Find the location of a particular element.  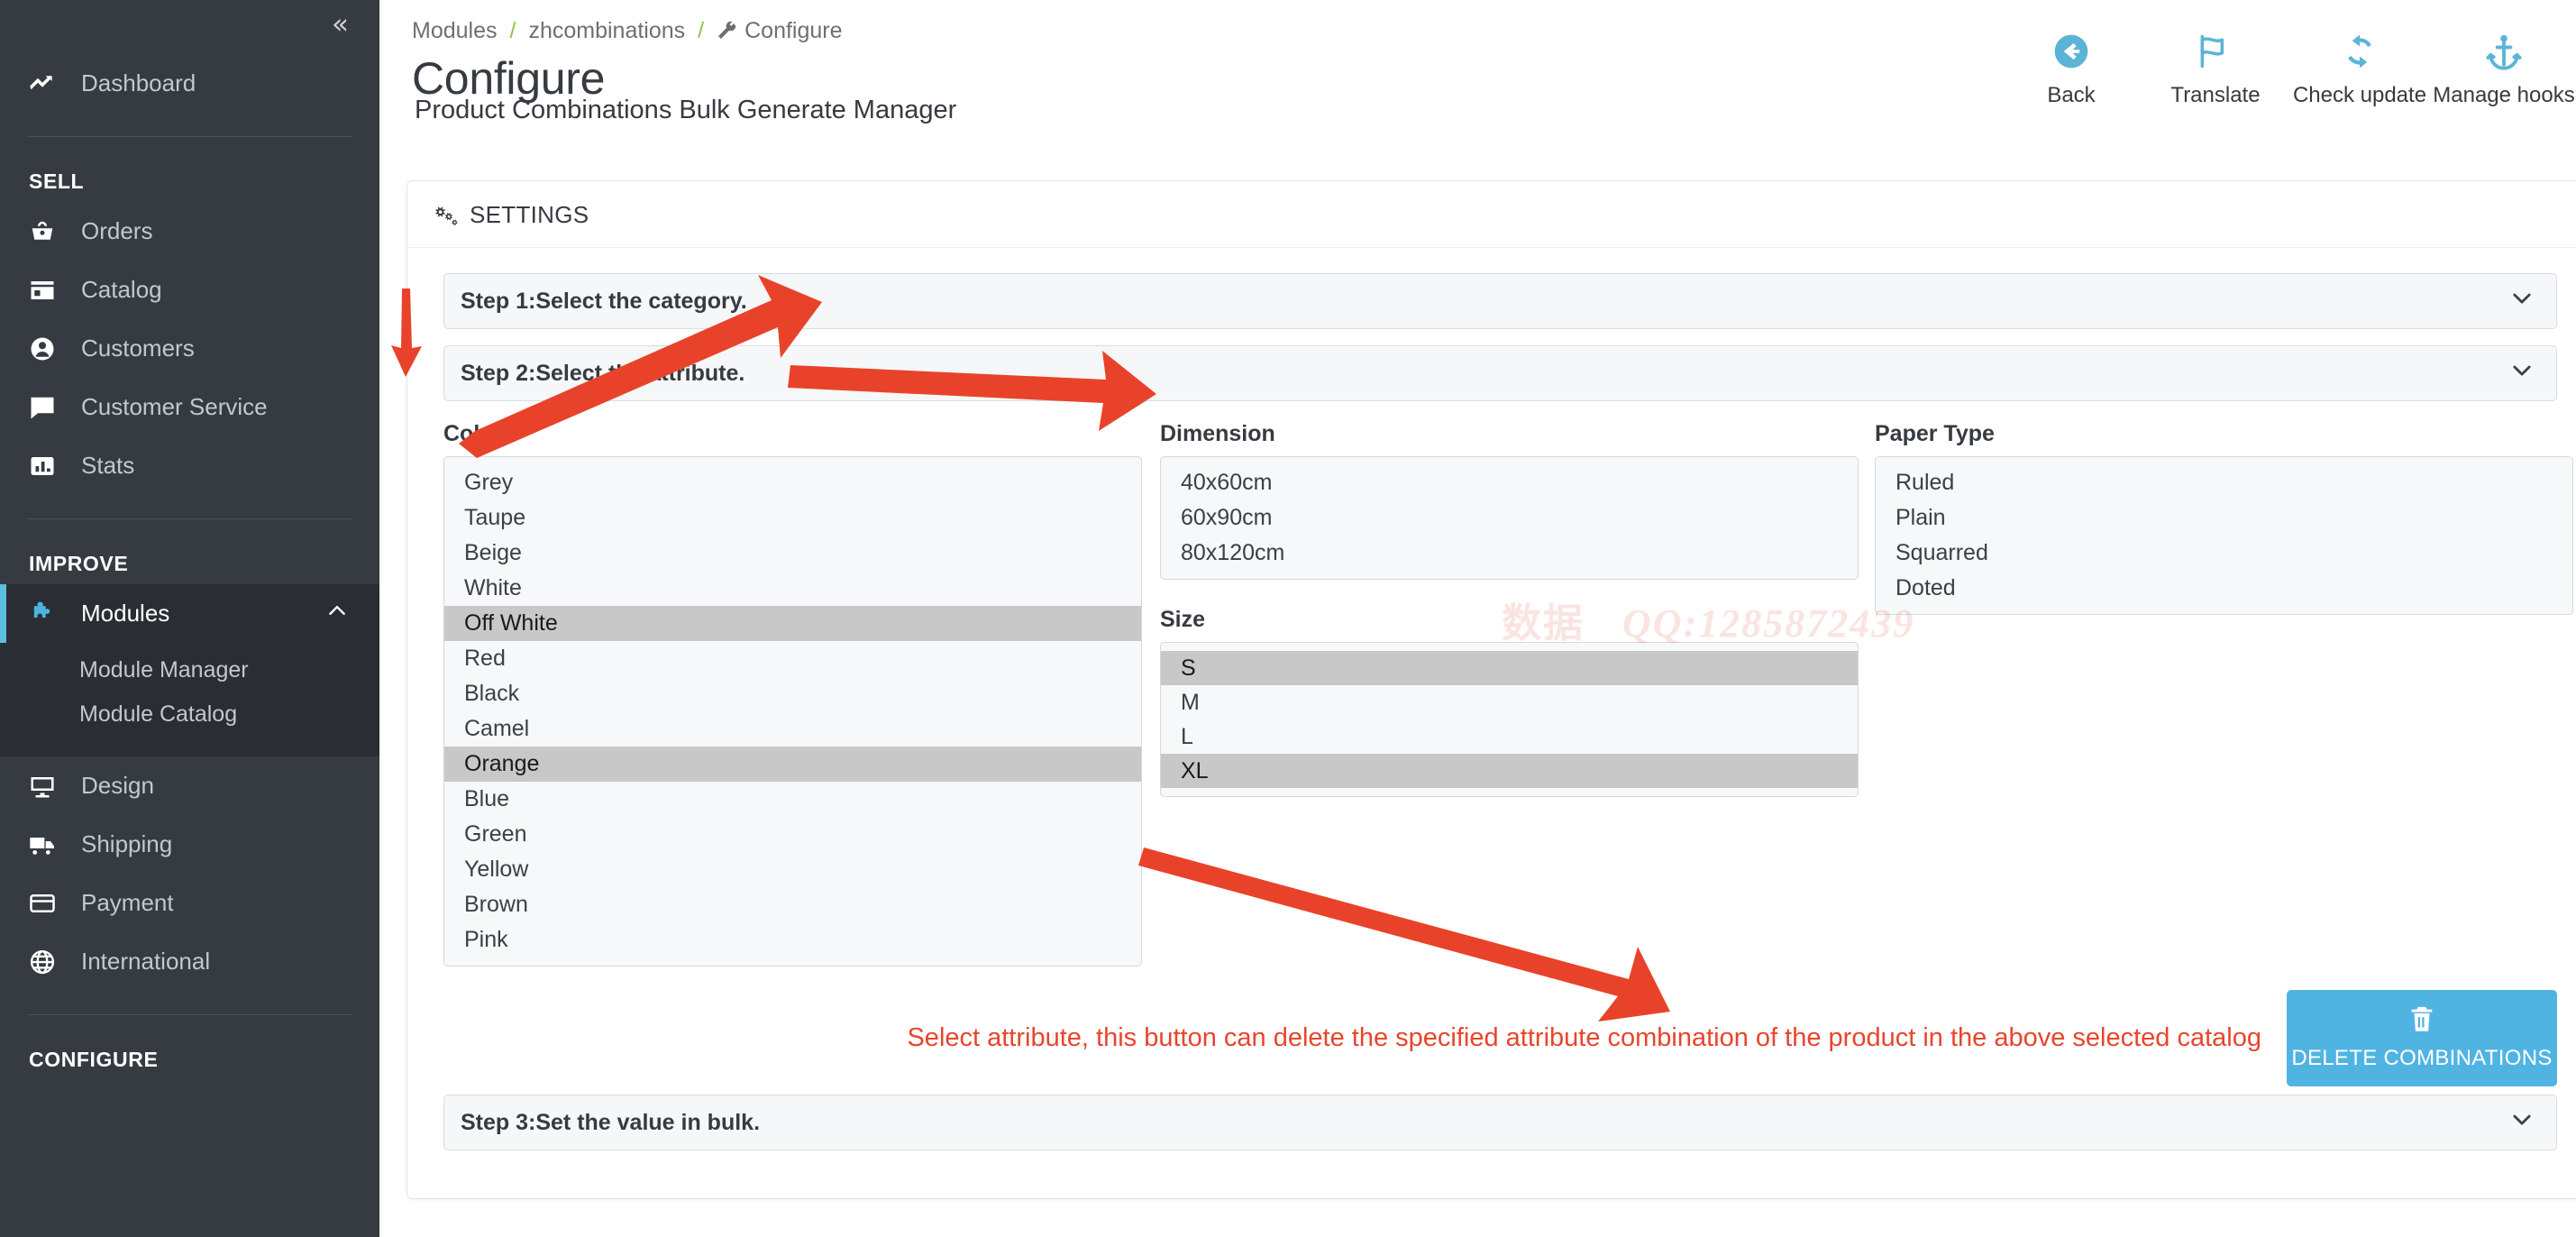

globe-icon is located at coordinates (53, 962).